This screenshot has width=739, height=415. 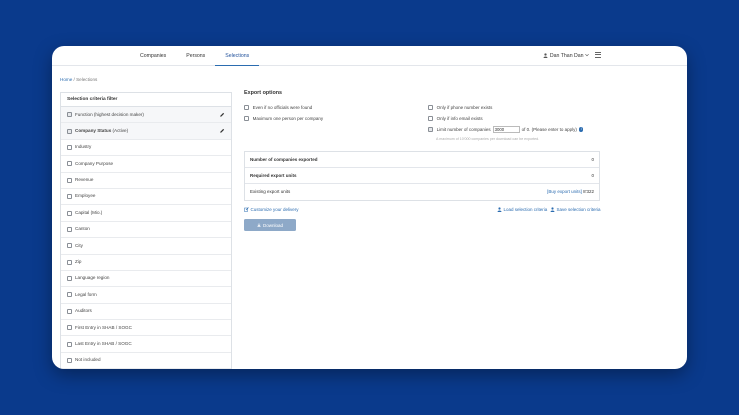 What do you see at coordinates (146, 279) in the screenshot?
I see `filter-item-language-region: Language region` at bounding box center [146, 279].